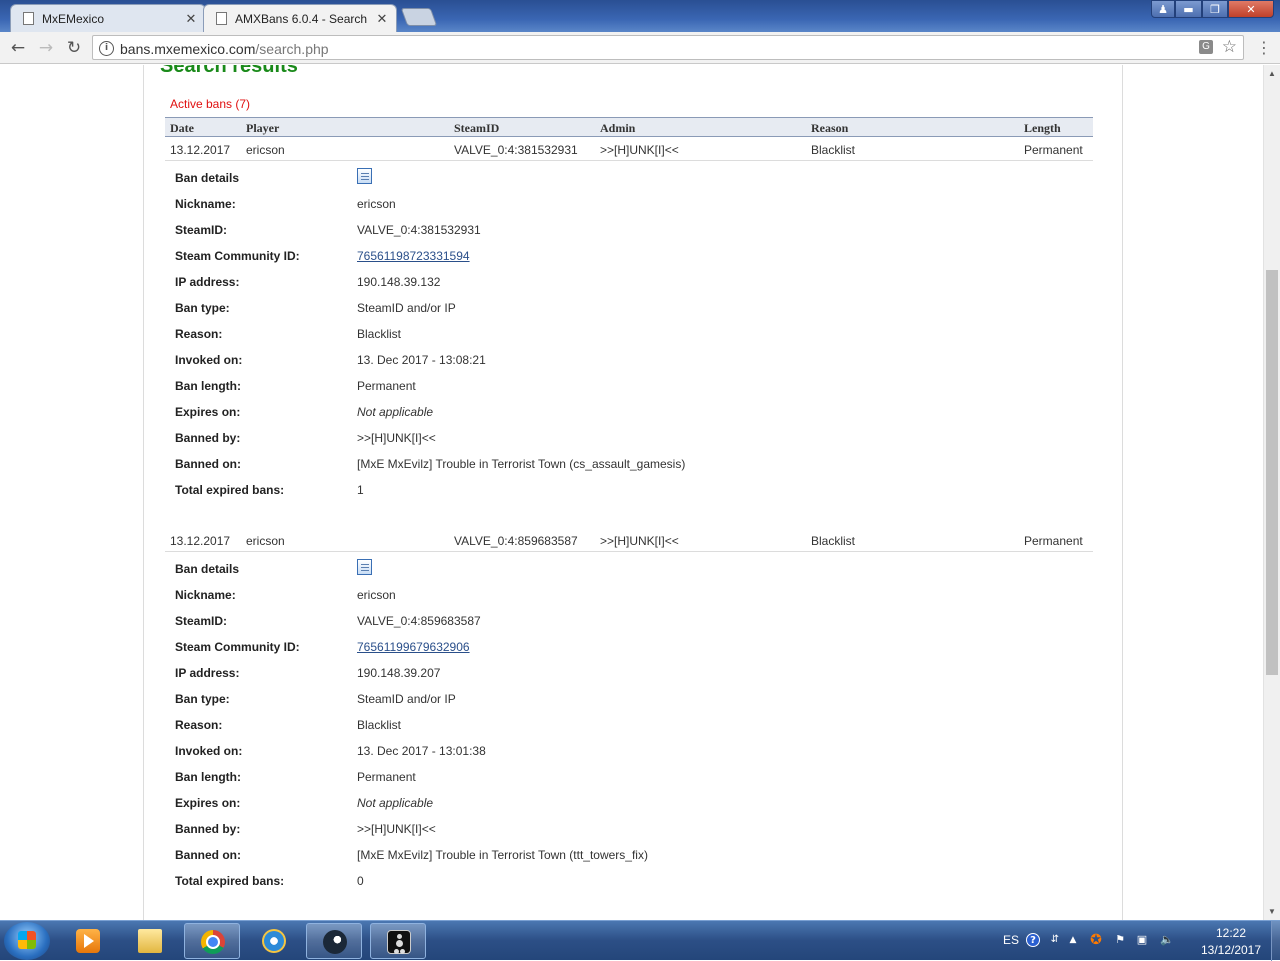  I want to click on avast-icon: ✪, so click(1096, 940).